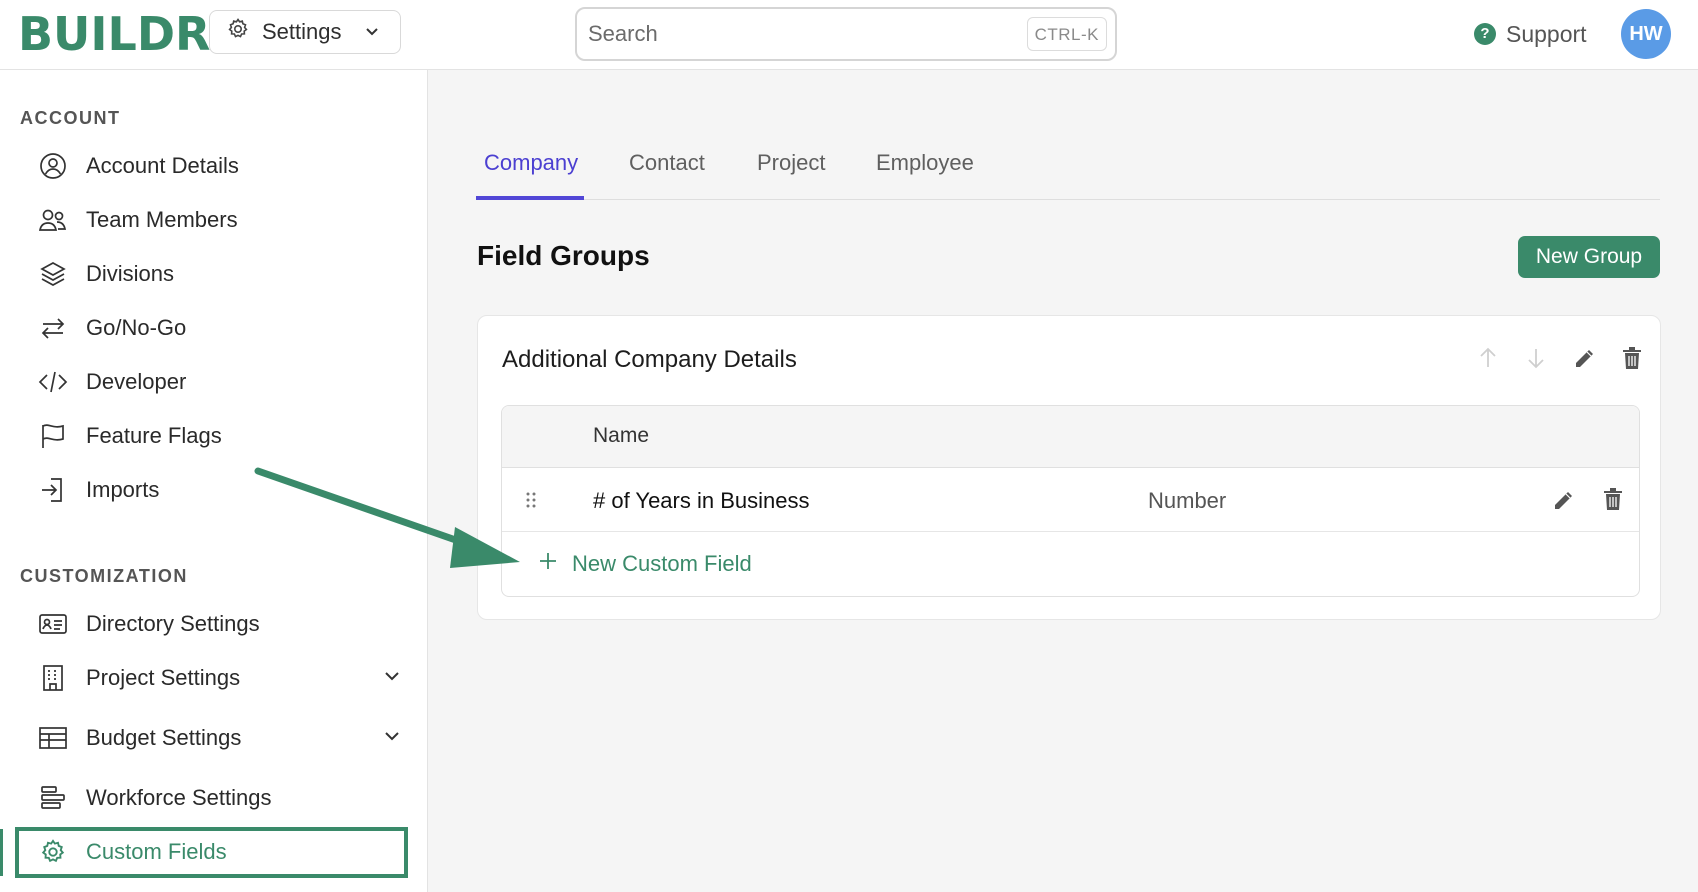  What do you see at coordinates (173, 623) in the screenshot?
I see `sidebar-item-label: Directory Settings` at bounding box center [173, 623].